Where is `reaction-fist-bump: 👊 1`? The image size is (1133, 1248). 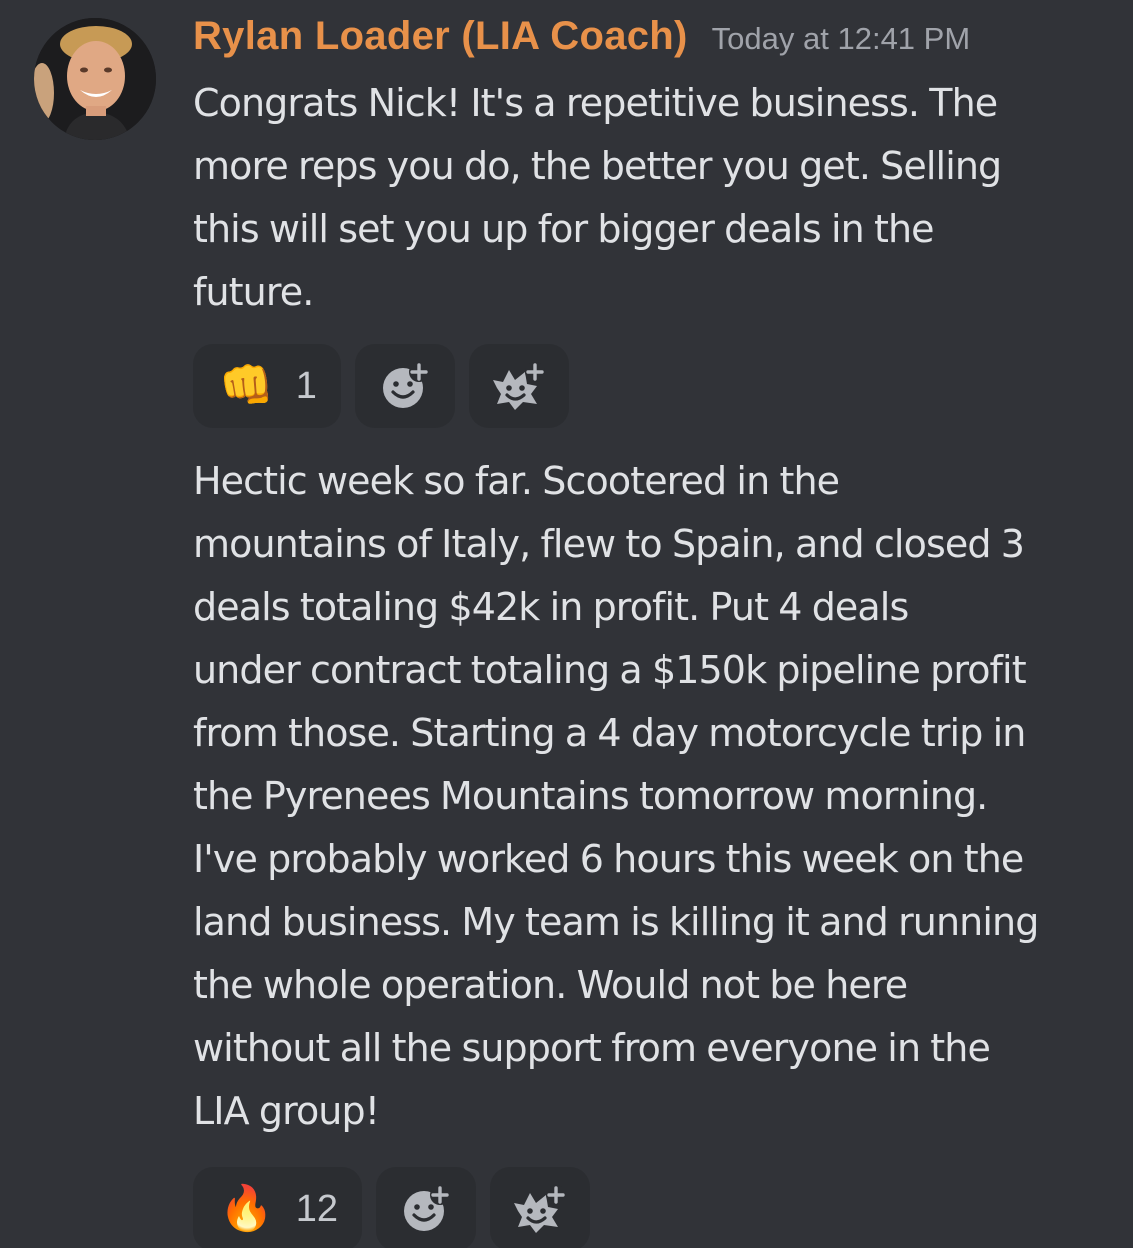
reaction-fist-bump: 👊 1 is located at coordinates (267, 386).